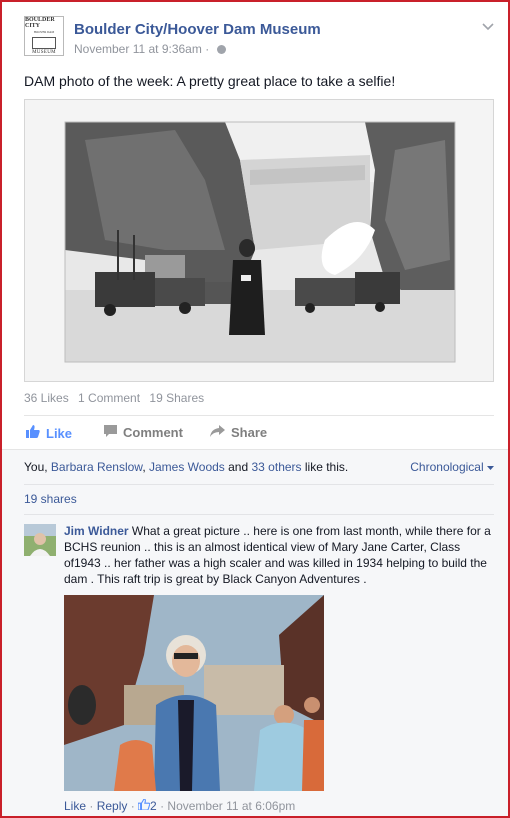  What do you see at coordinates (153, 806) in the screenshot?
I see `comment-reaction-count: 2` at bounding box center [153, 806].